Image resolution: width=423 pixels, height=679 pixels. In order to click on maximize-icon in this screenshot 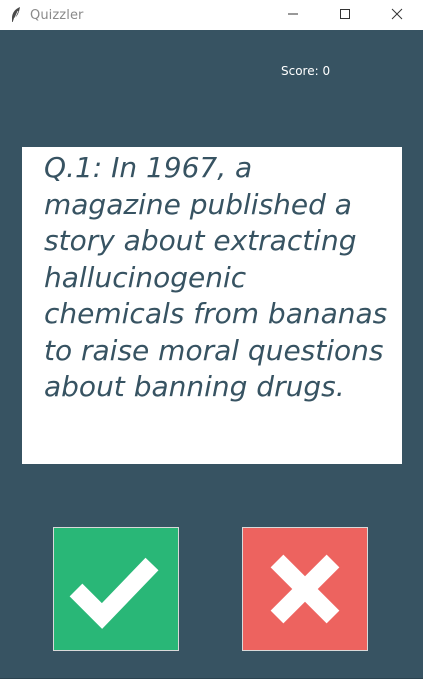, I will do `click(345, 14)`.